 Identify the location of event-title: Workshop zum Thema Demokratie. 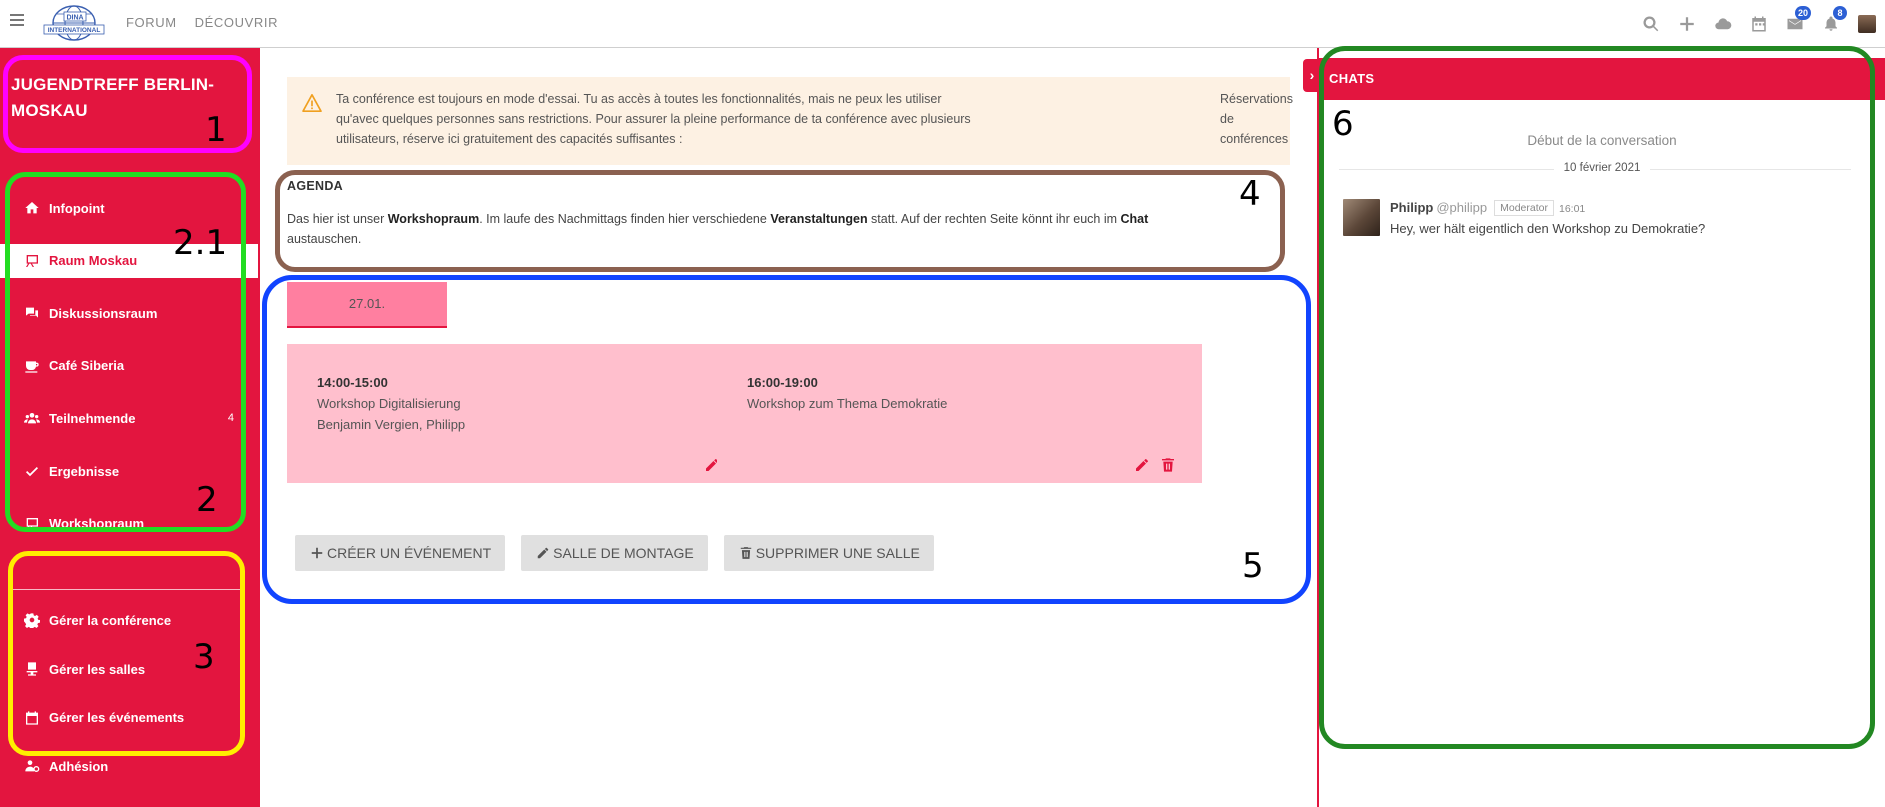
(847, 403).